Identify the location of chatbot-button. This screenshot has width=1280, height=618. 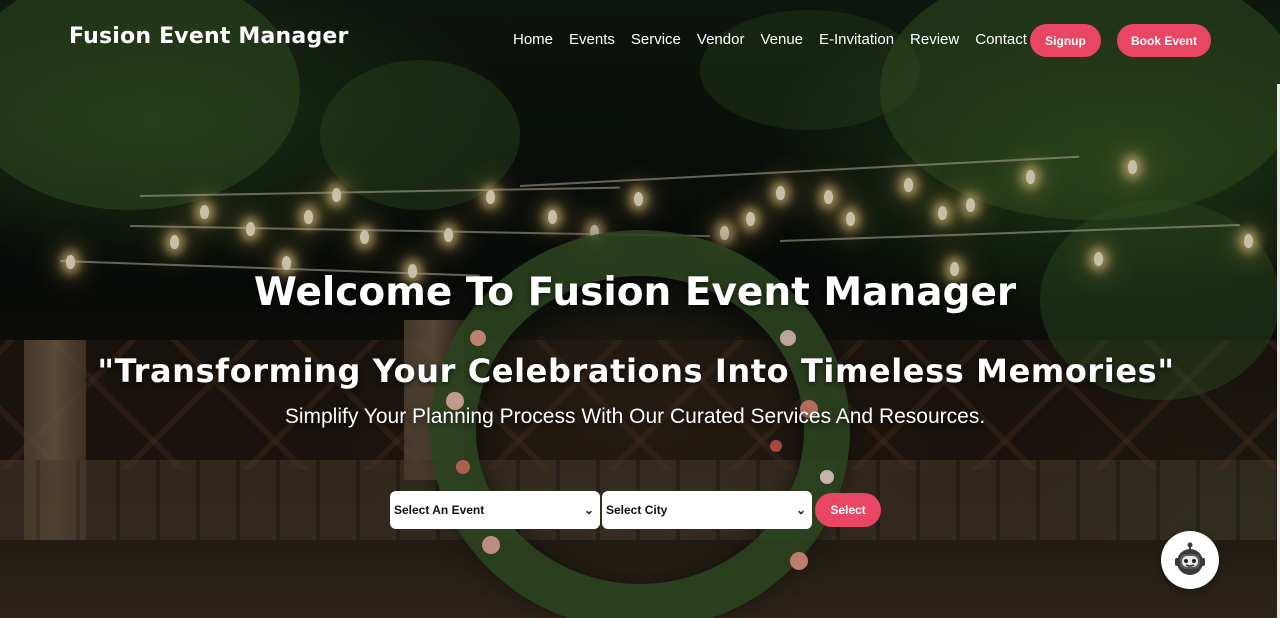
(1190, 560).